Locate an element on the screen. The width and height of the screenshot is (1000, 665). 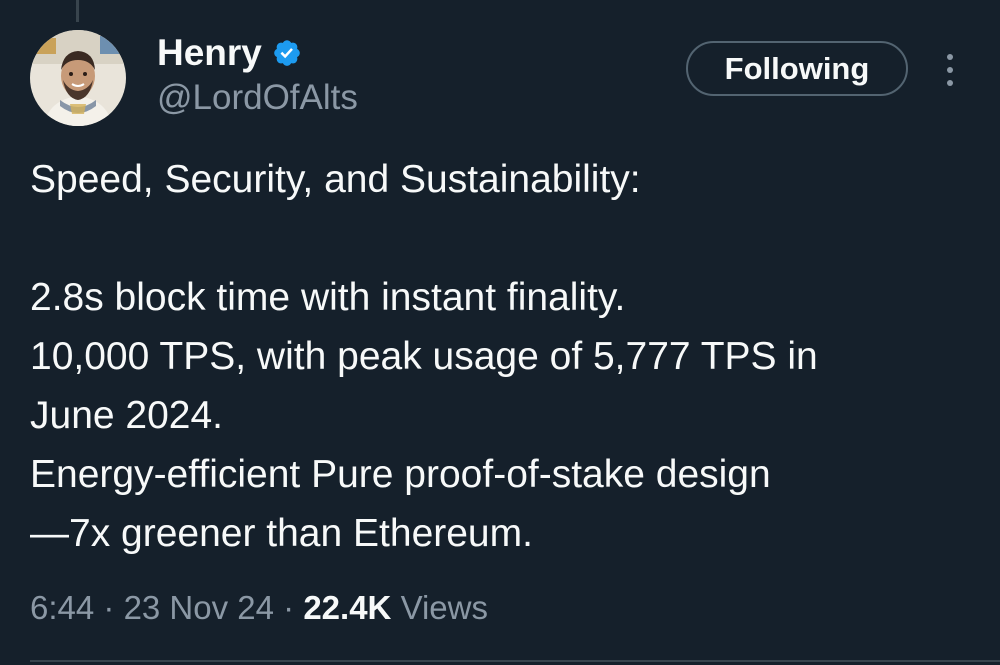
thread-connector-line is located at coordinates (77, 11).